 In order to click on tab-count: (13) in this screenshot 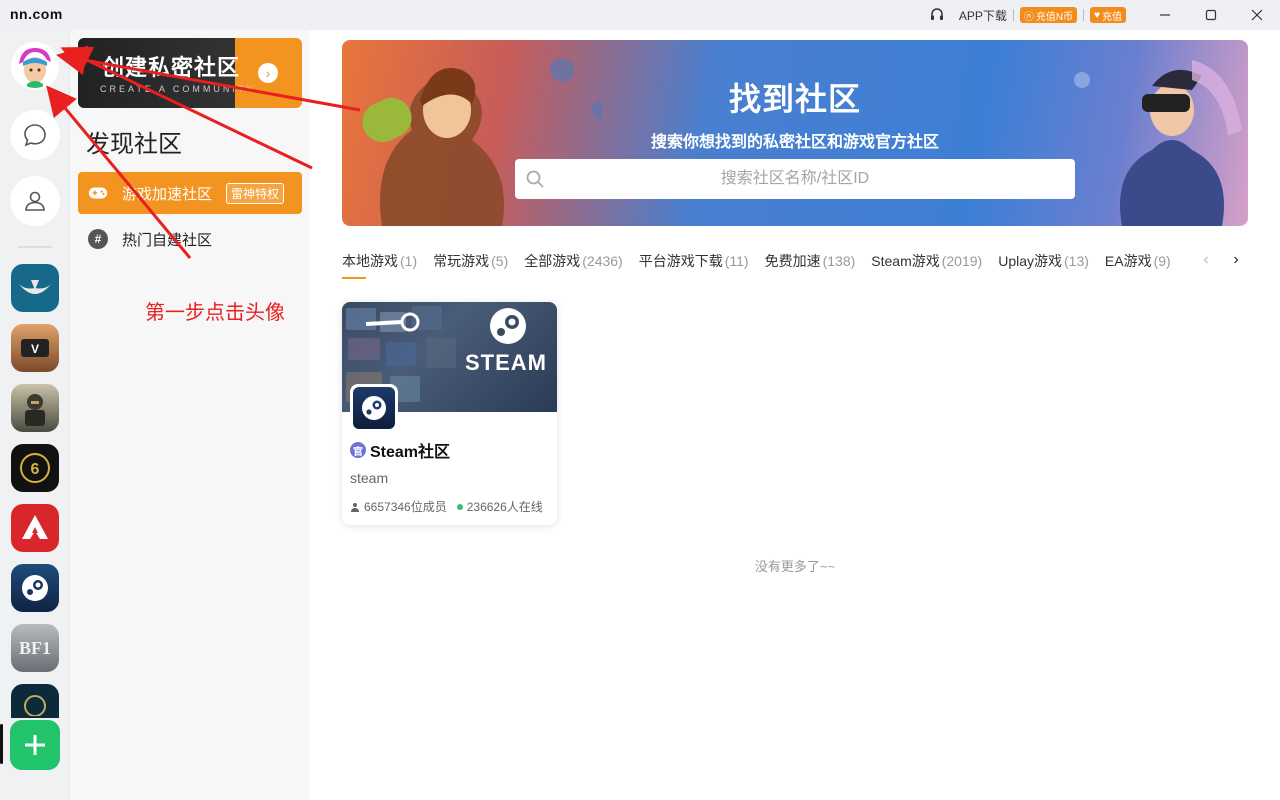, I will do `click(1076, 261)`.